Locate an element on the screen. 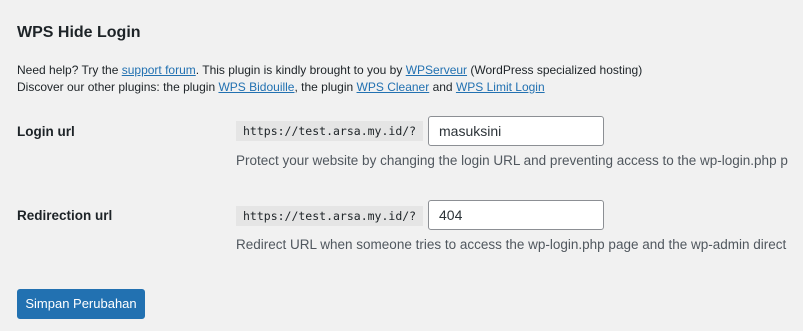  wpserveur-link: WPServeur is located at coordinates (436, 70).